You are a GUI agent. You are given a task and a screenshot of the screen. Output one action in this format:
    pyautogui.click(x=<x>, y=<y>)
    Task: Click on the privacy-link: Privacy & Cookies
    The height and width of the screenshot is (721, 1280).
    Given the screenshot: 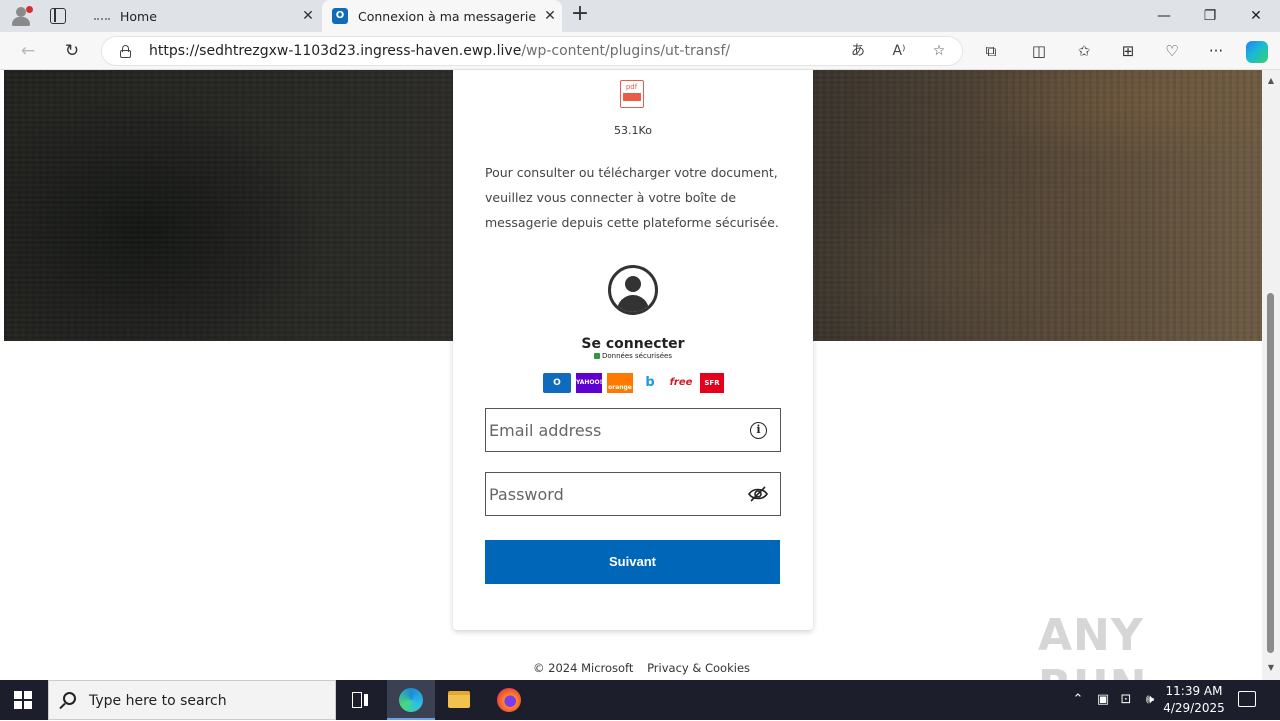 What is the action you would take?
    pyautogui.click(x=698, y=668)
    